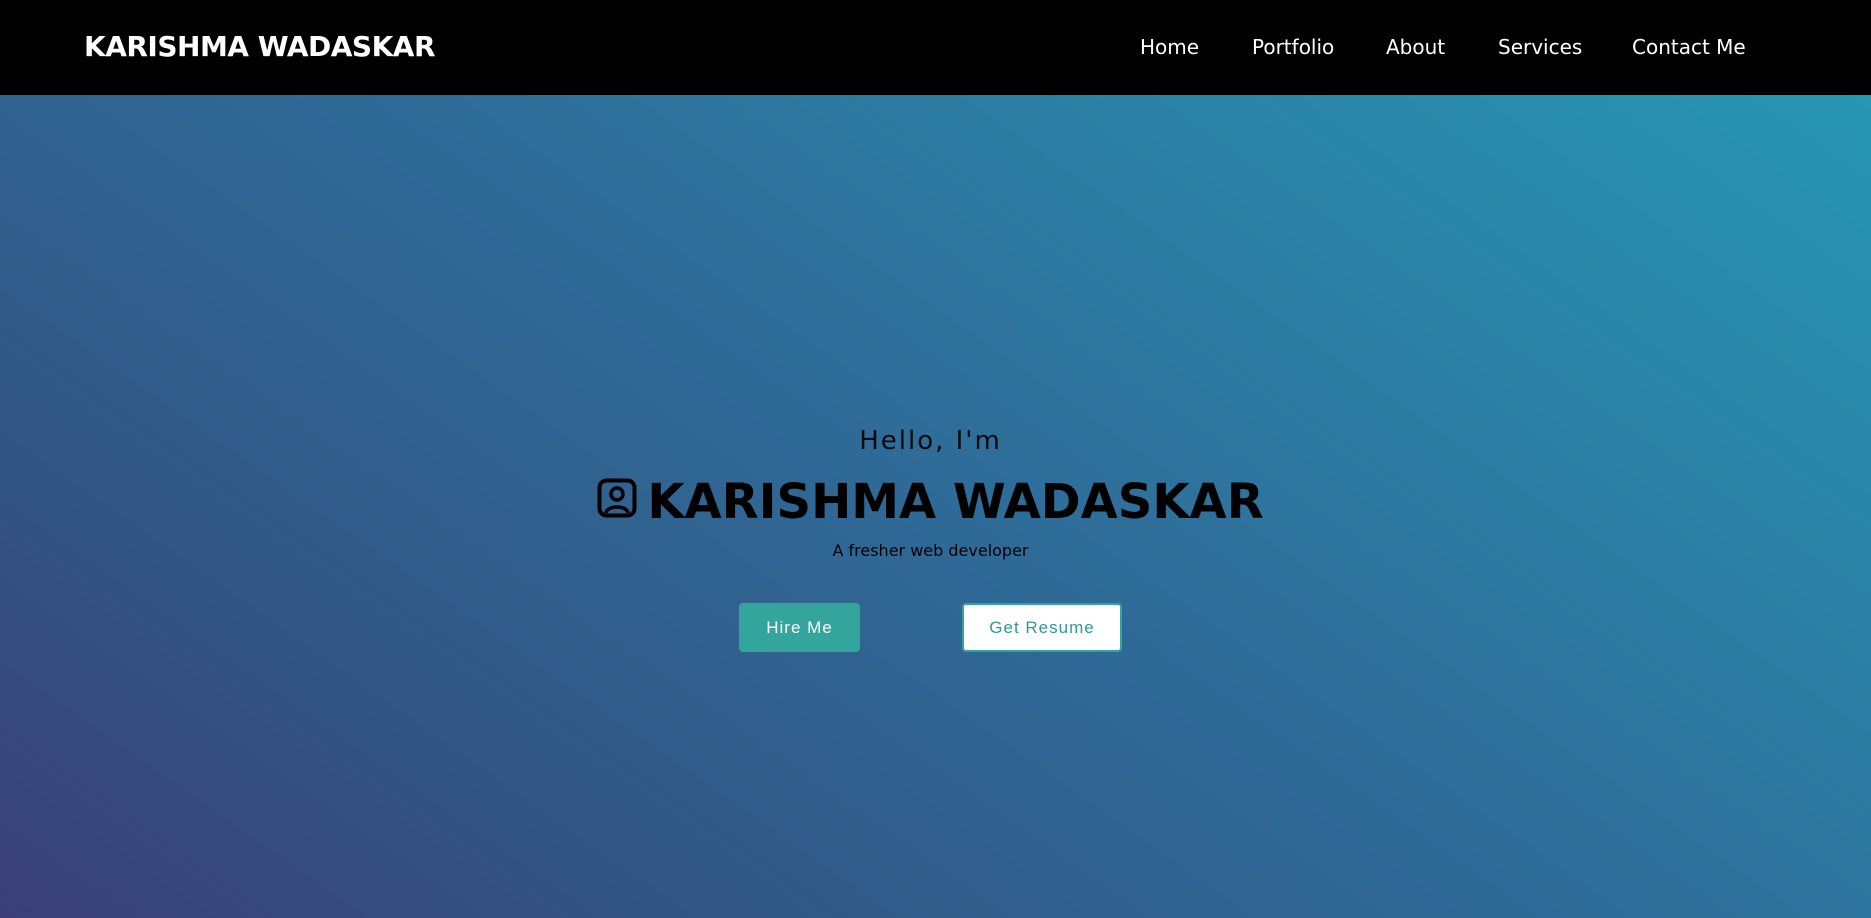 The width and height of the screenshot is (1871, 918). Describe the element at coordinates (1415, 47) in the screenshot. I see `nav-link-about: About` at that location.